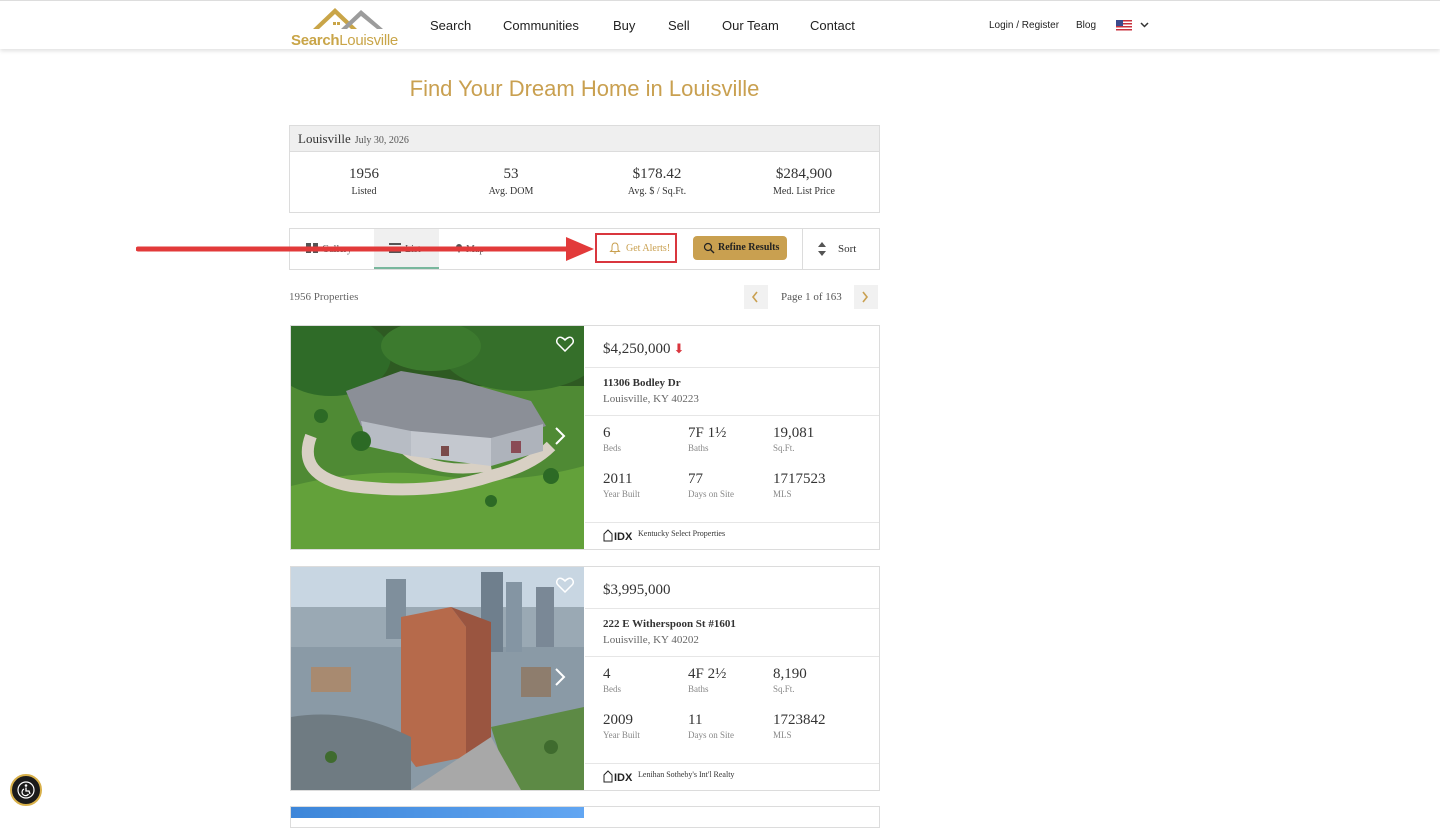 This screenshot has height=828, width=1440. What do you see at coordinates (811, 297) in the screenshot?
I see `page-indicator: Page 1 of 163` at bounding box center [811, 297].